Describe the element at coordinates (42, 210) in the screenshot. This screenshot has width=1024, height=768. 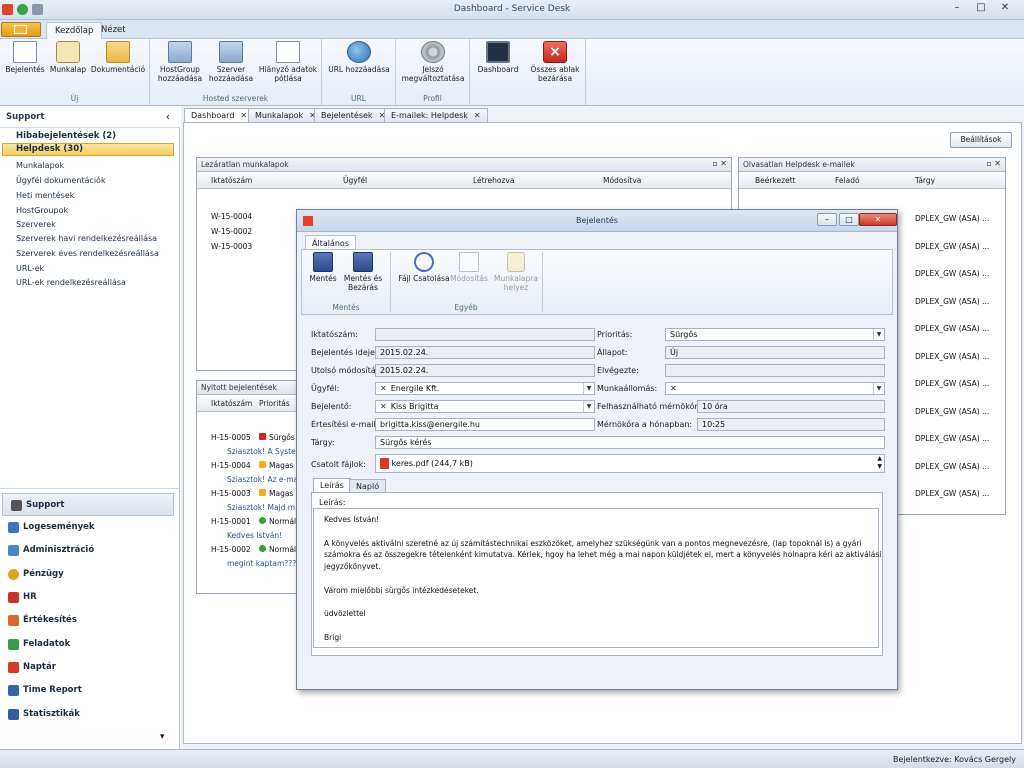
I see `sidebar-item-hostgroups: HostGroupok` at that location.